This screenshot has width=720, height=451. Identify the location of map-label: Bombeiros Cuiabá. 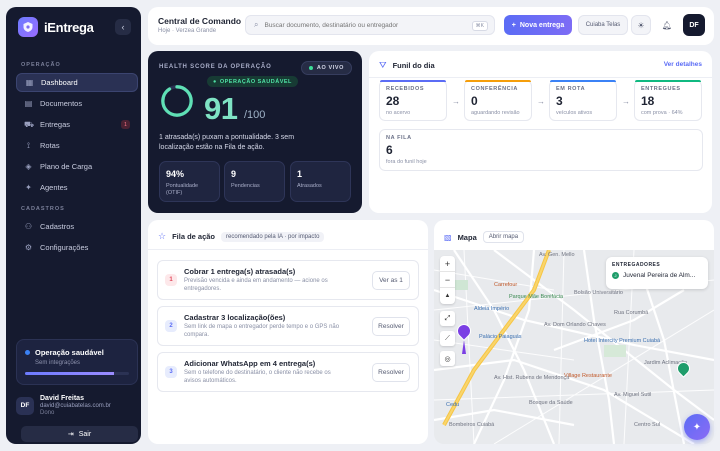
(472, 425).